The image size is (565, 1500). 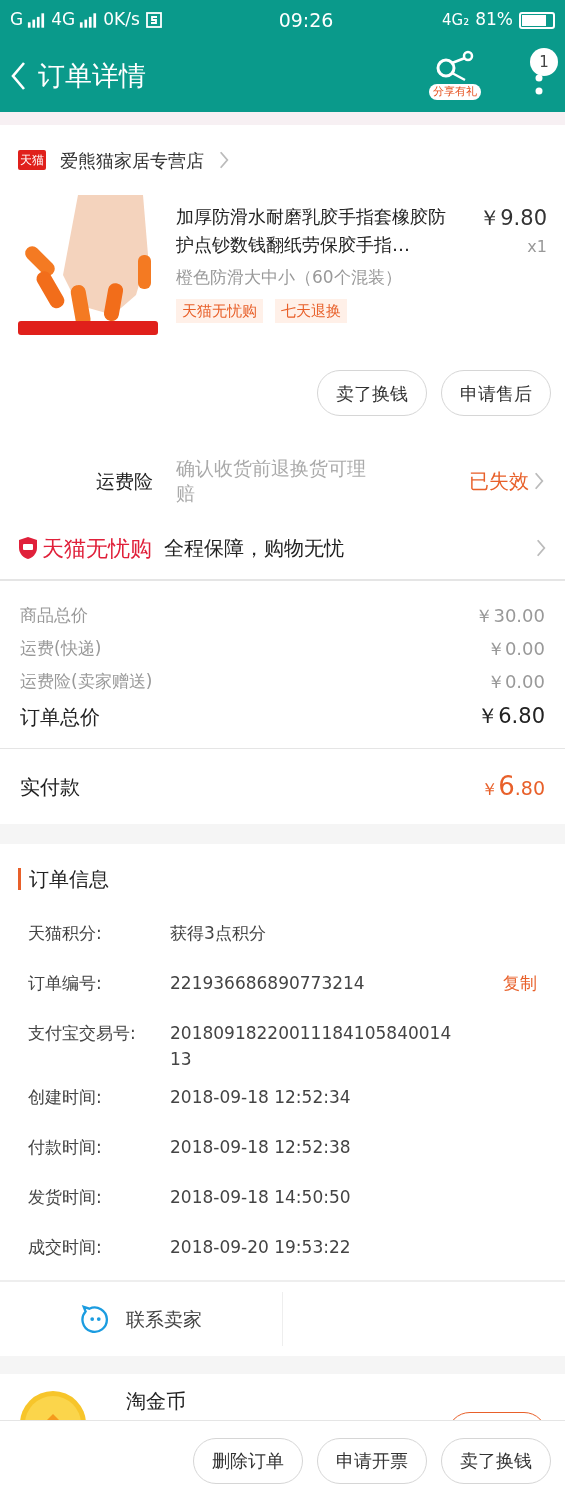 What do you see at coordinates (261, 1197) in the screenshot?
I see `info-value: 2018-09-18 14:50:50` at bounding box center [261, 1197].